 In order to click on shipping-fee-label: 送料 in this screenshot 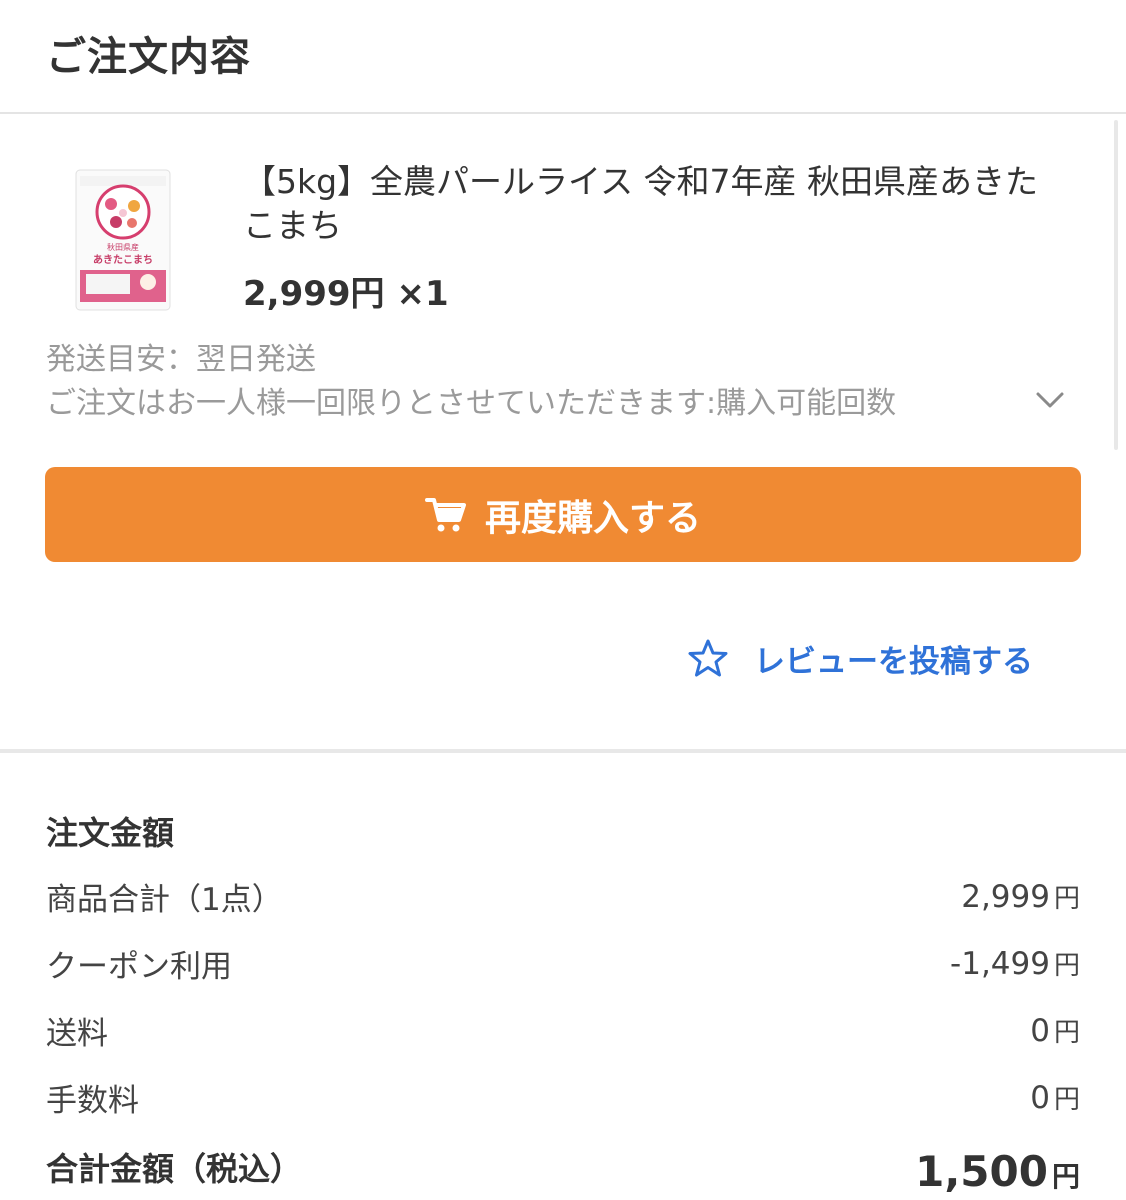, I will do `click(77, 1033)`.